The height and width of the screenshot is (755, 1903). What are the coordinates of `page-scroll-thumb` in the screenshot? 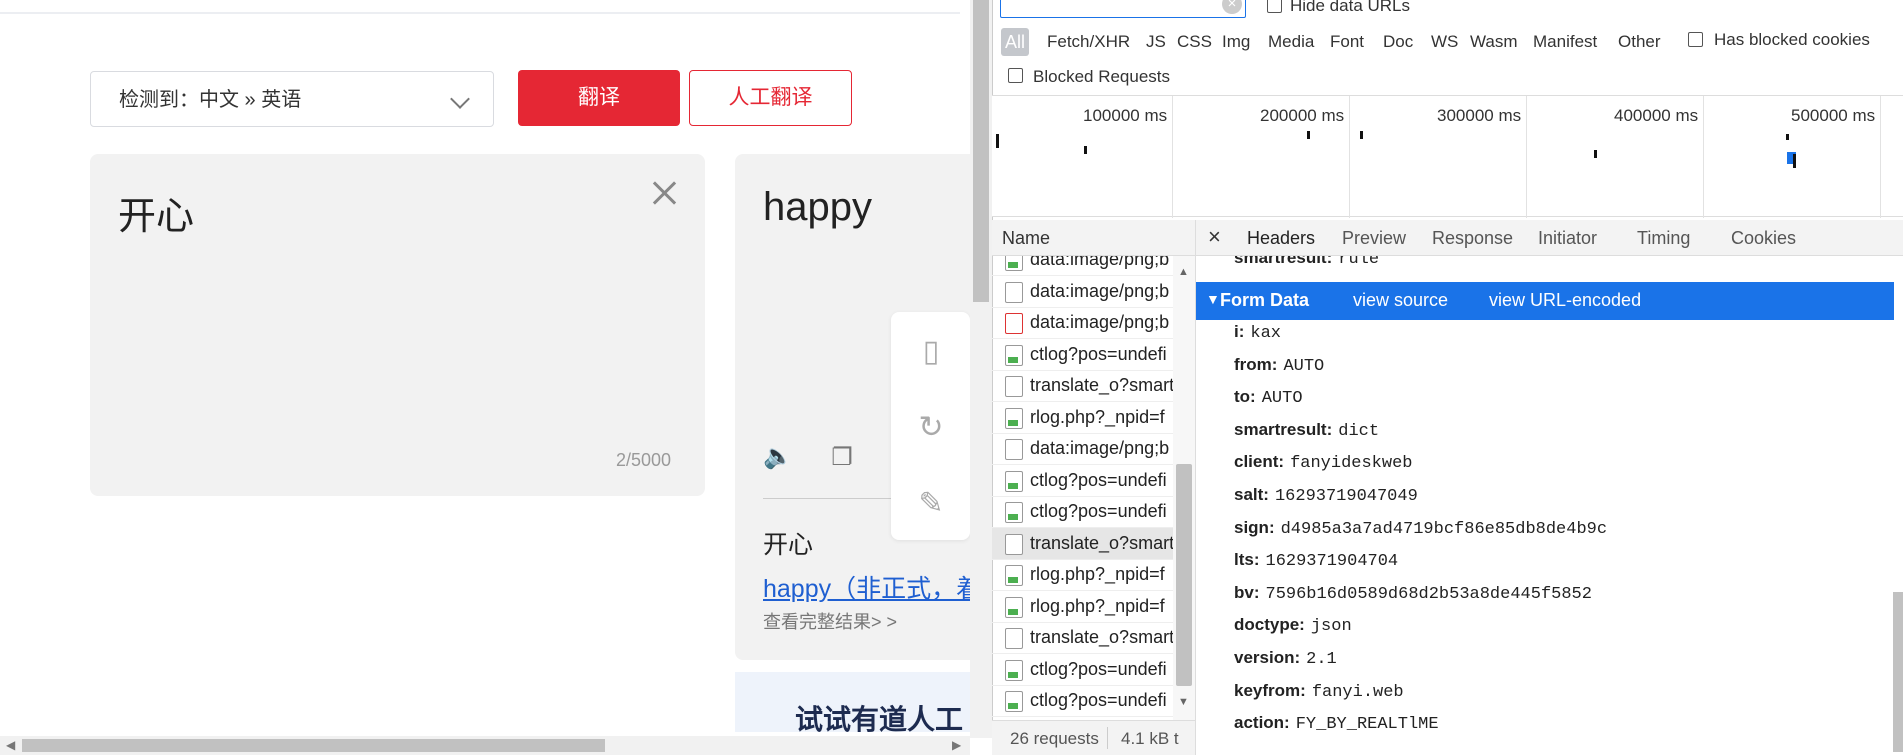 It's located at (981, 151).